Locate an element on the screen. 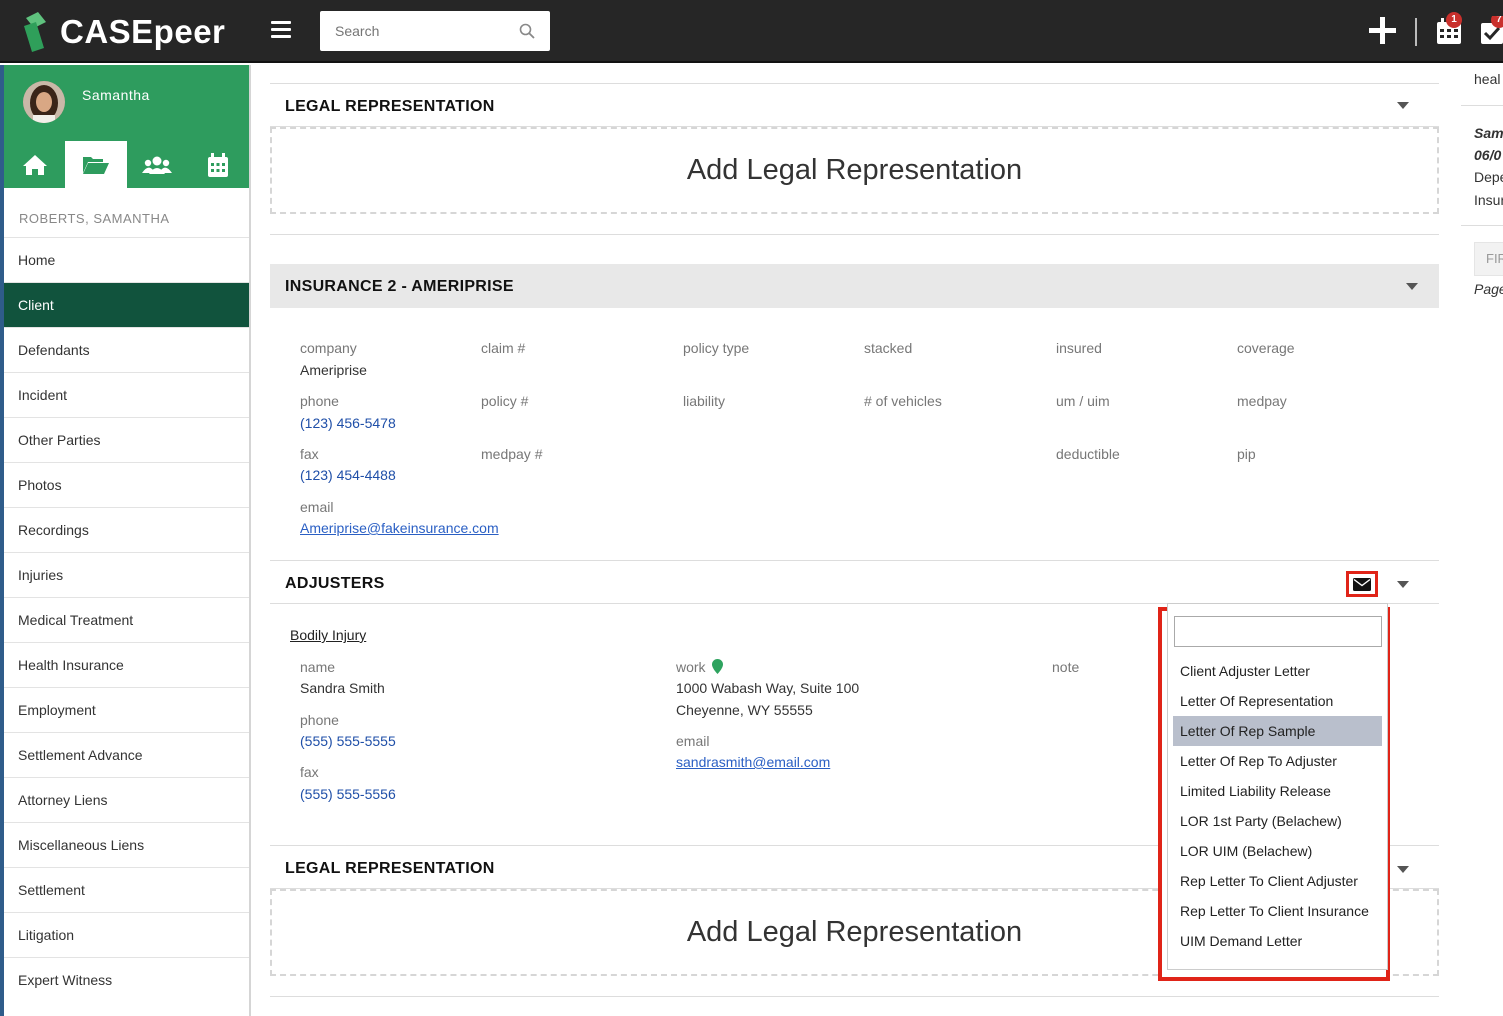 The height and width of the screenshot is (1016, 1503). adjuster-email-label: email is located at coordinates (693, 741).